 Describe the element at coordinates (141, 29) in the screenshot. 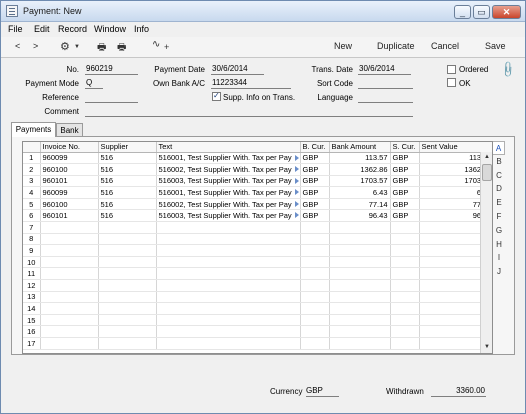

I see `menu-info: Info` at that location.